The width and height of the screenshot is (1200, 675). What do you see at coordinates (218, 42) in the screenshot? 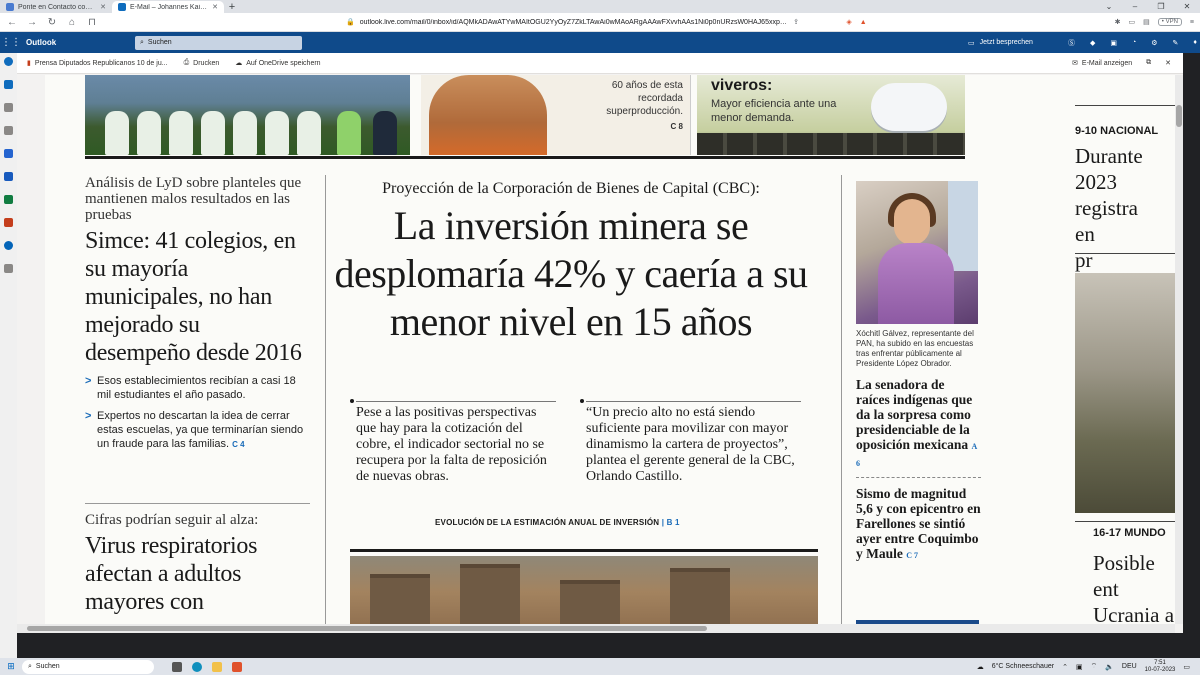
I see `search-input: ⌕ Suchen` at bounding box center [218, 42].